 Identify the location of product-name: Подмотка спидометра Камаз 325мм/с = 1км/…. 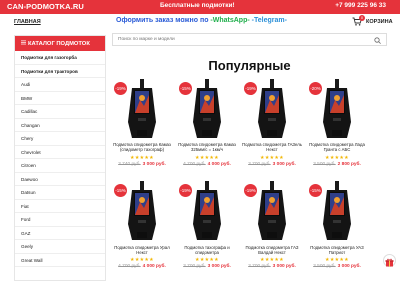
(207, 147).